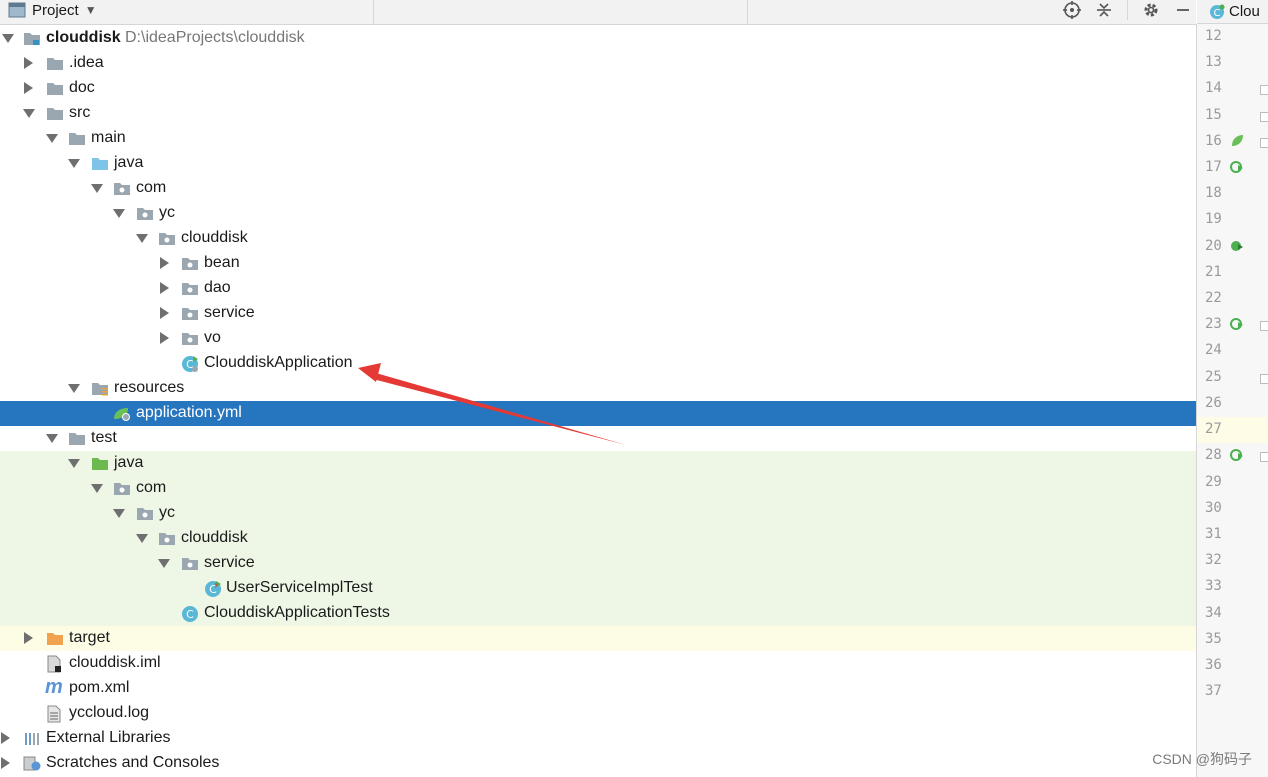 The image size is (1268, 777). I want to click on line-number: 20, so click(1232, 247).